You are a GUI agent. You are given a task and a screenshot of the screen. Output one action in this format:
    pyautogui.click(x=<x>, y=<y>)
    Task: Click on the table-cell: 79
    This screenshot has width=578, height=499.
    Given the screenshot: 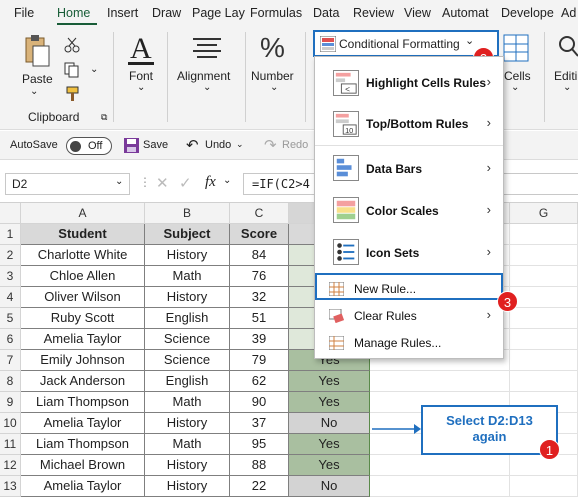 What is the action you would take?
    pyautogui.click(x=259, y=360)
    